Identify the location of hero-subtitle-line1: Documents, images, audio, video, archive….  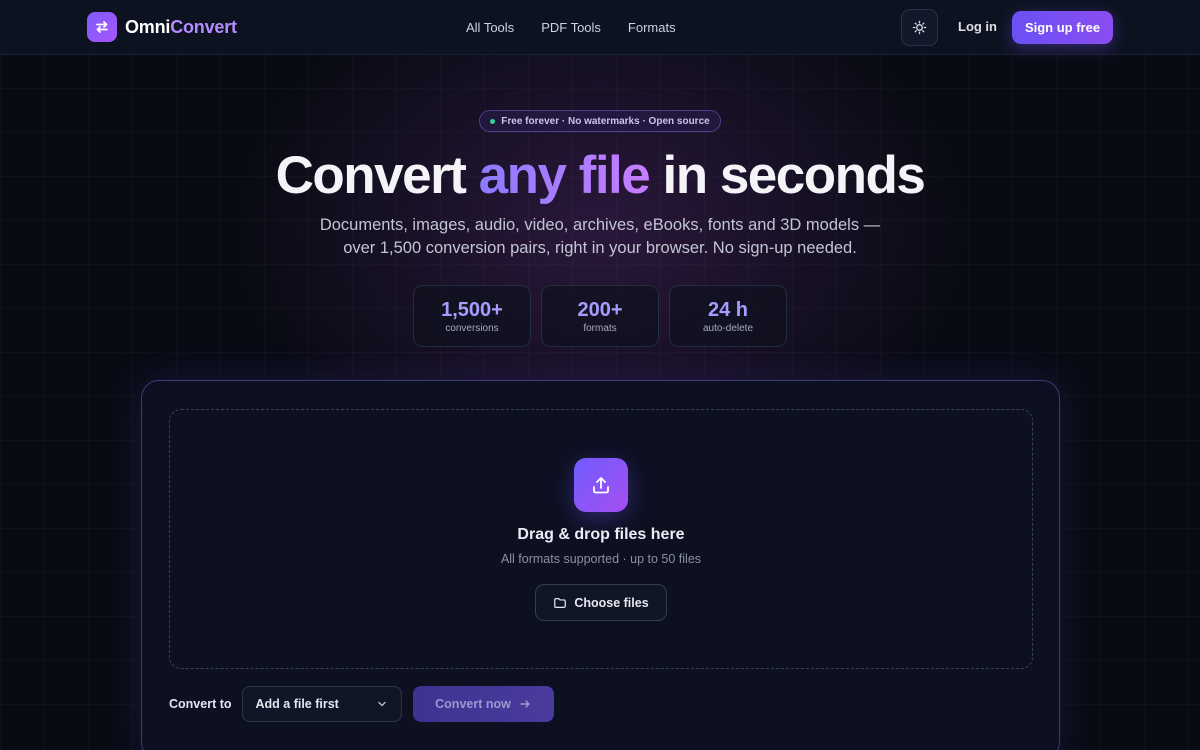
(600, 225).